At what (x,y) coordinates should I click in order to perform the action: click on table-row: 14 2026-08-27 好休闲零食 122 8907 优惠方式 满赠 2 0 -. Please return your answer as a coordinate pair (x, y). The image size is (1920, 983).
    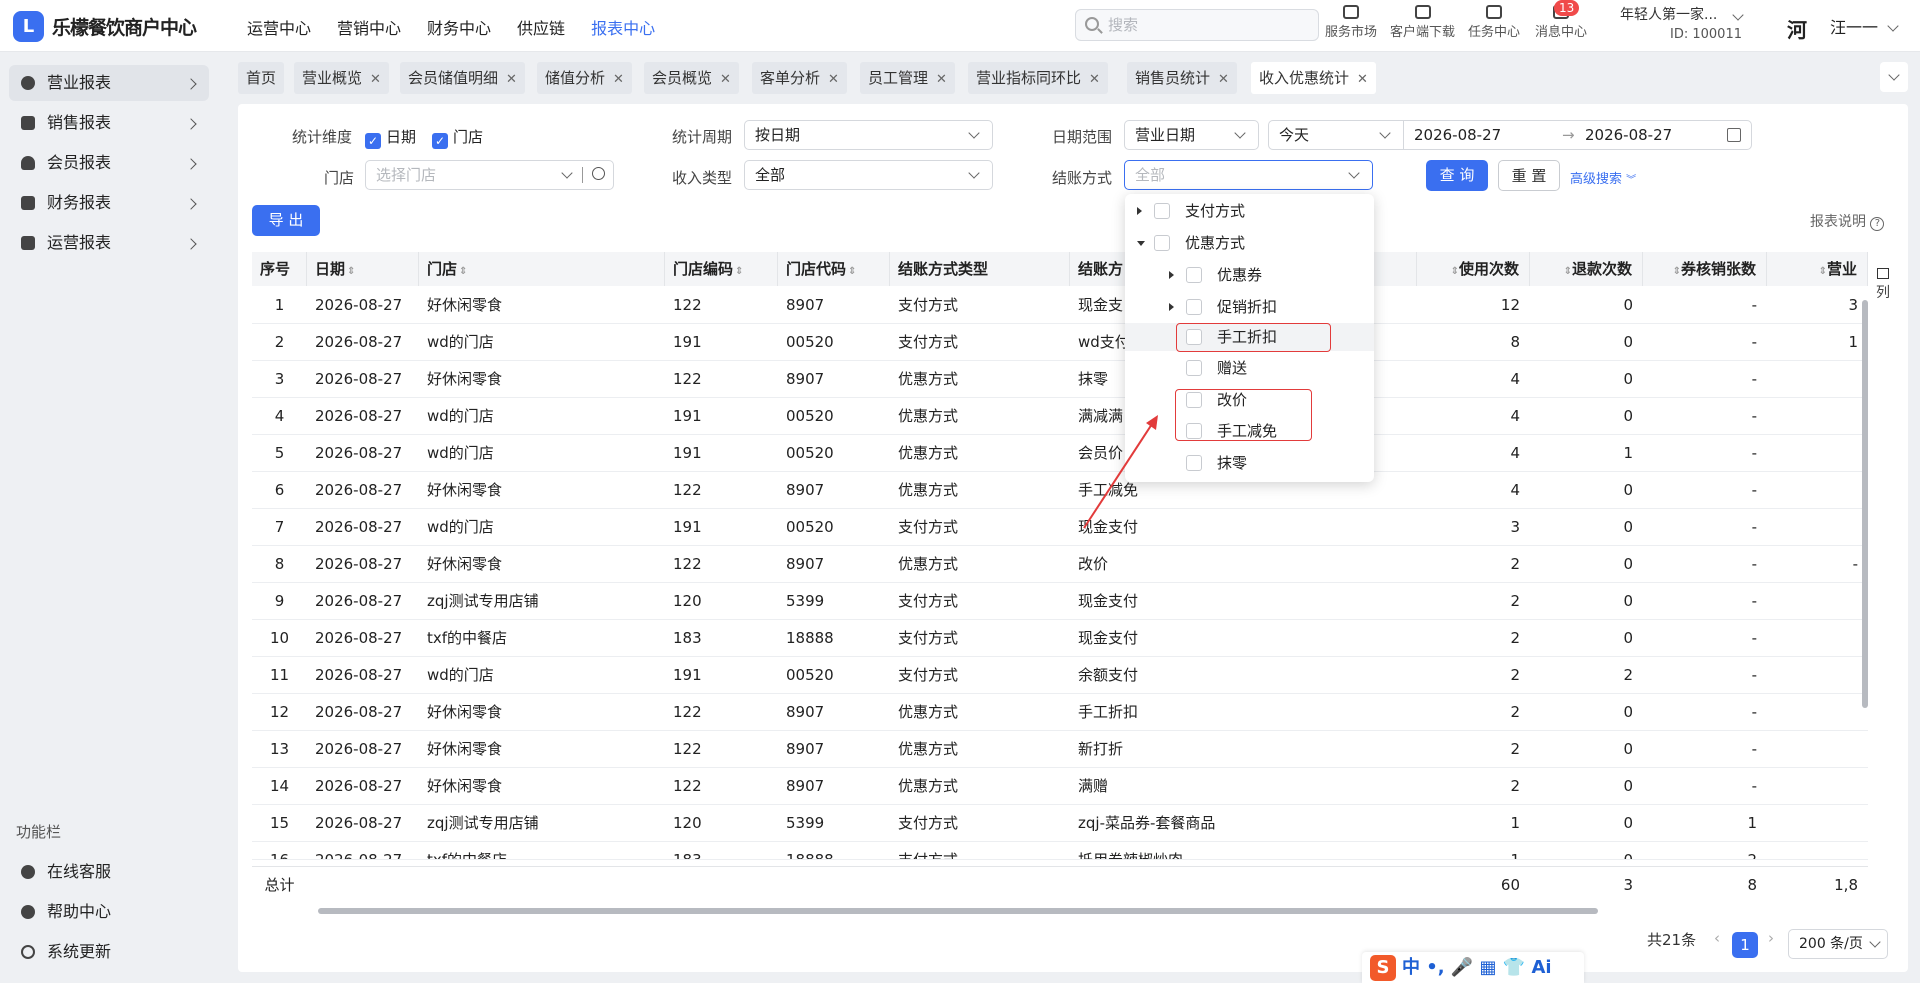
    Looking at the image, I should click on (1060, 786).